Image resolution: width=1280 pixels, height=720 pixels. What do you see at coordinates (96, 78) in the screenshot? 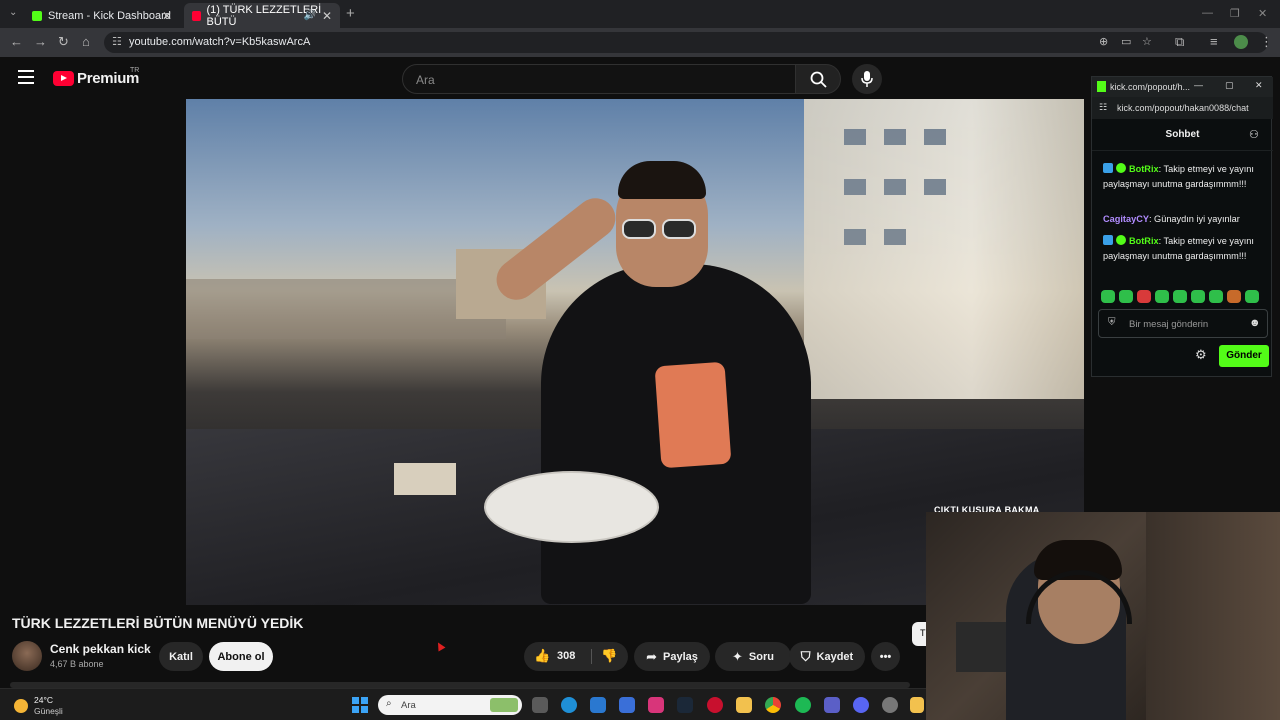
I see `youtube-logo: Premium` at bounding box center [96, 78].